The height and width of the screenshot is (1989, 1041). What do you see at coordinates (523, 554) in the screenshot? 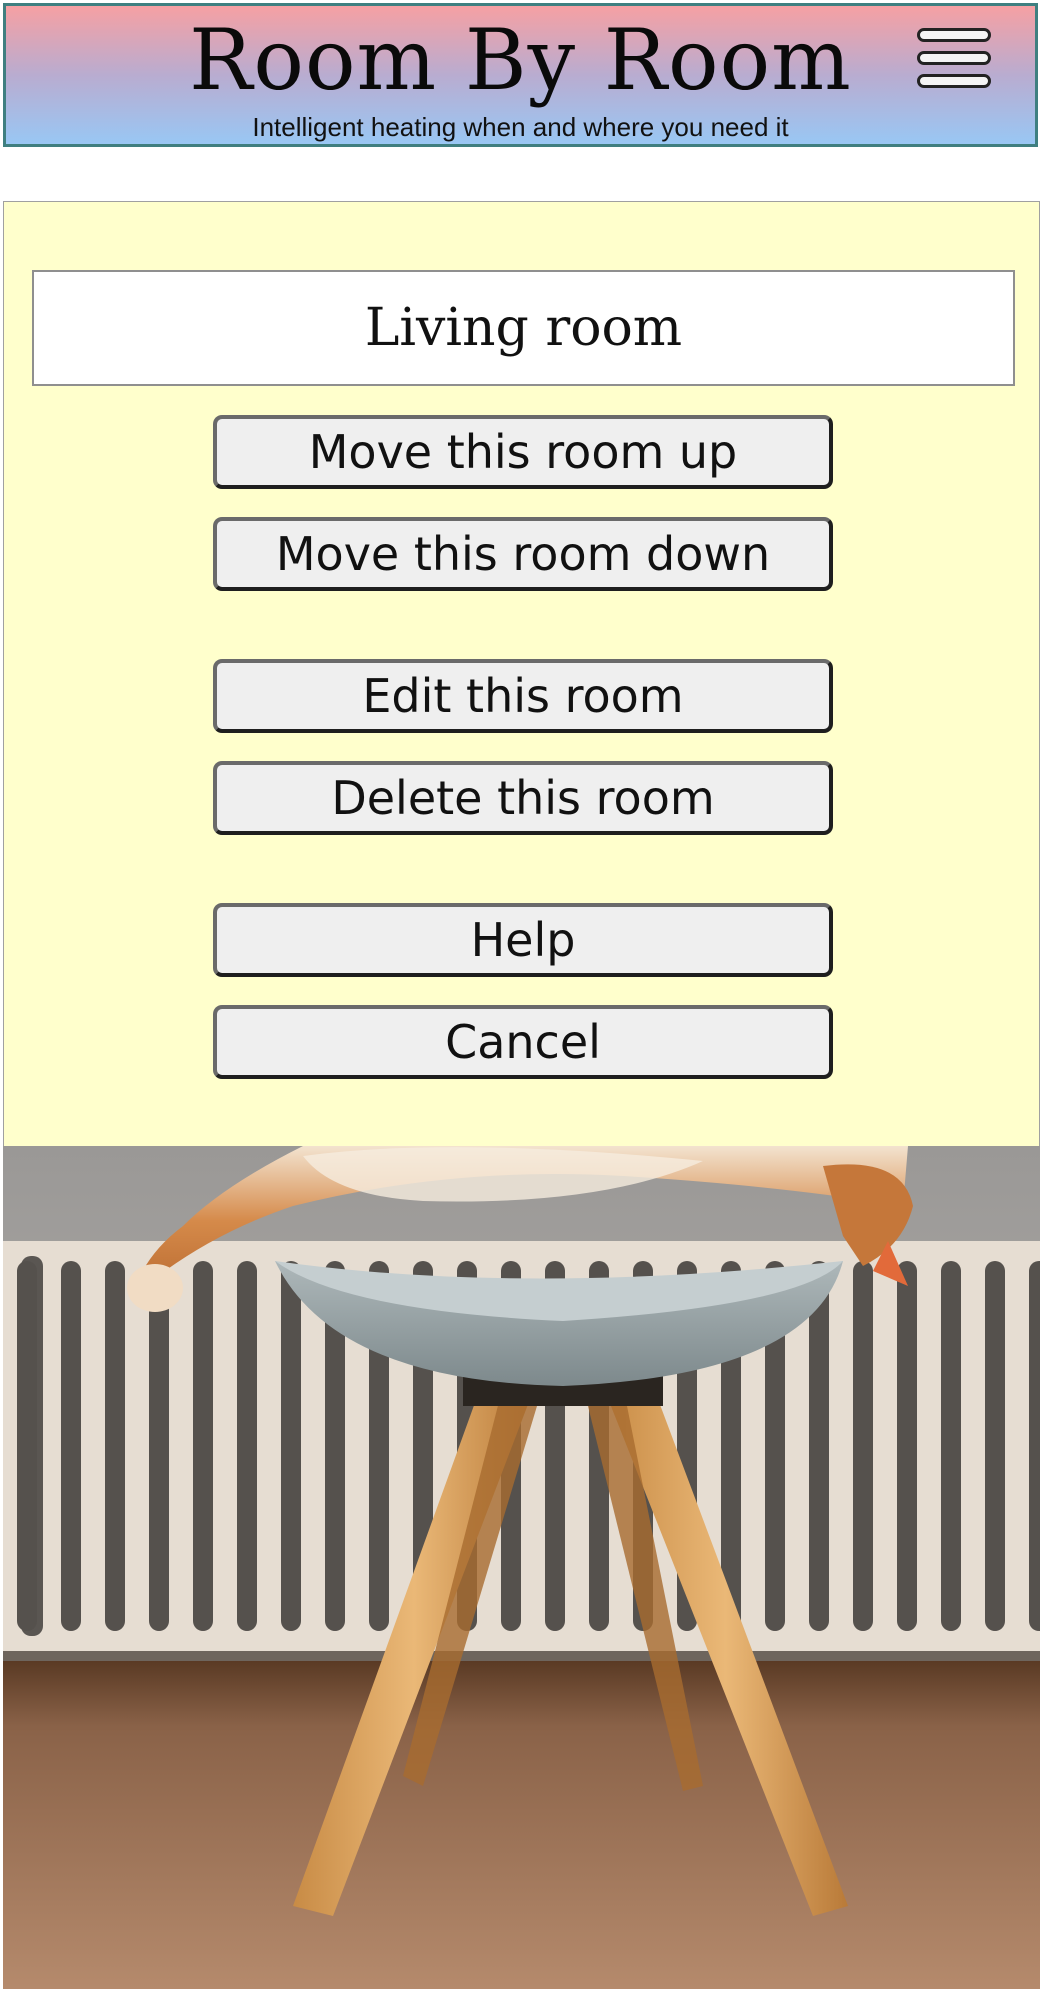
I see `move-room-down-button: Move this room down` at bounding box center [523, 554].